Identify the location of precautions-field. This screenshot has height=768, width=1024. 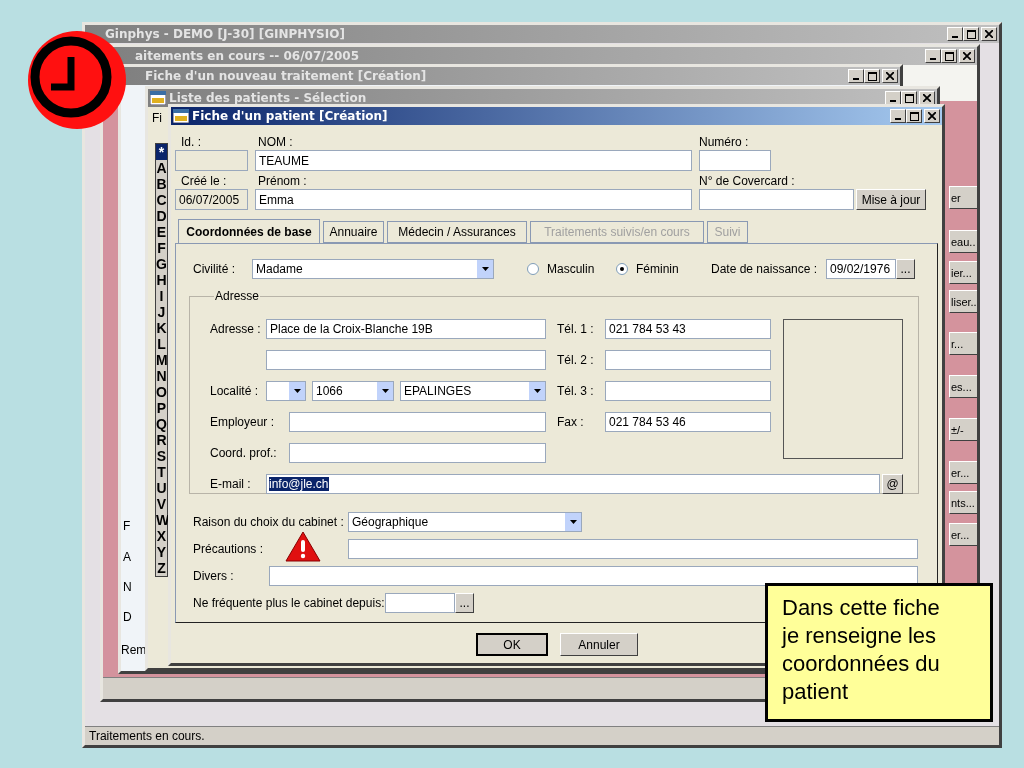
(633, 549).